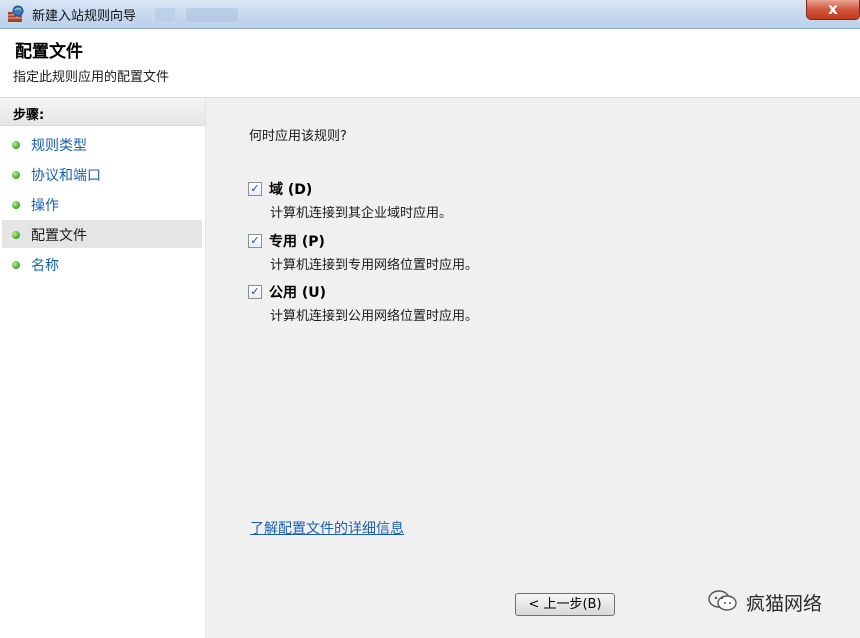 The height and width of the screenshot is (638, 860). I want to click on option-description: 计算机连接到其企业域时应用。, so click(361, 213).